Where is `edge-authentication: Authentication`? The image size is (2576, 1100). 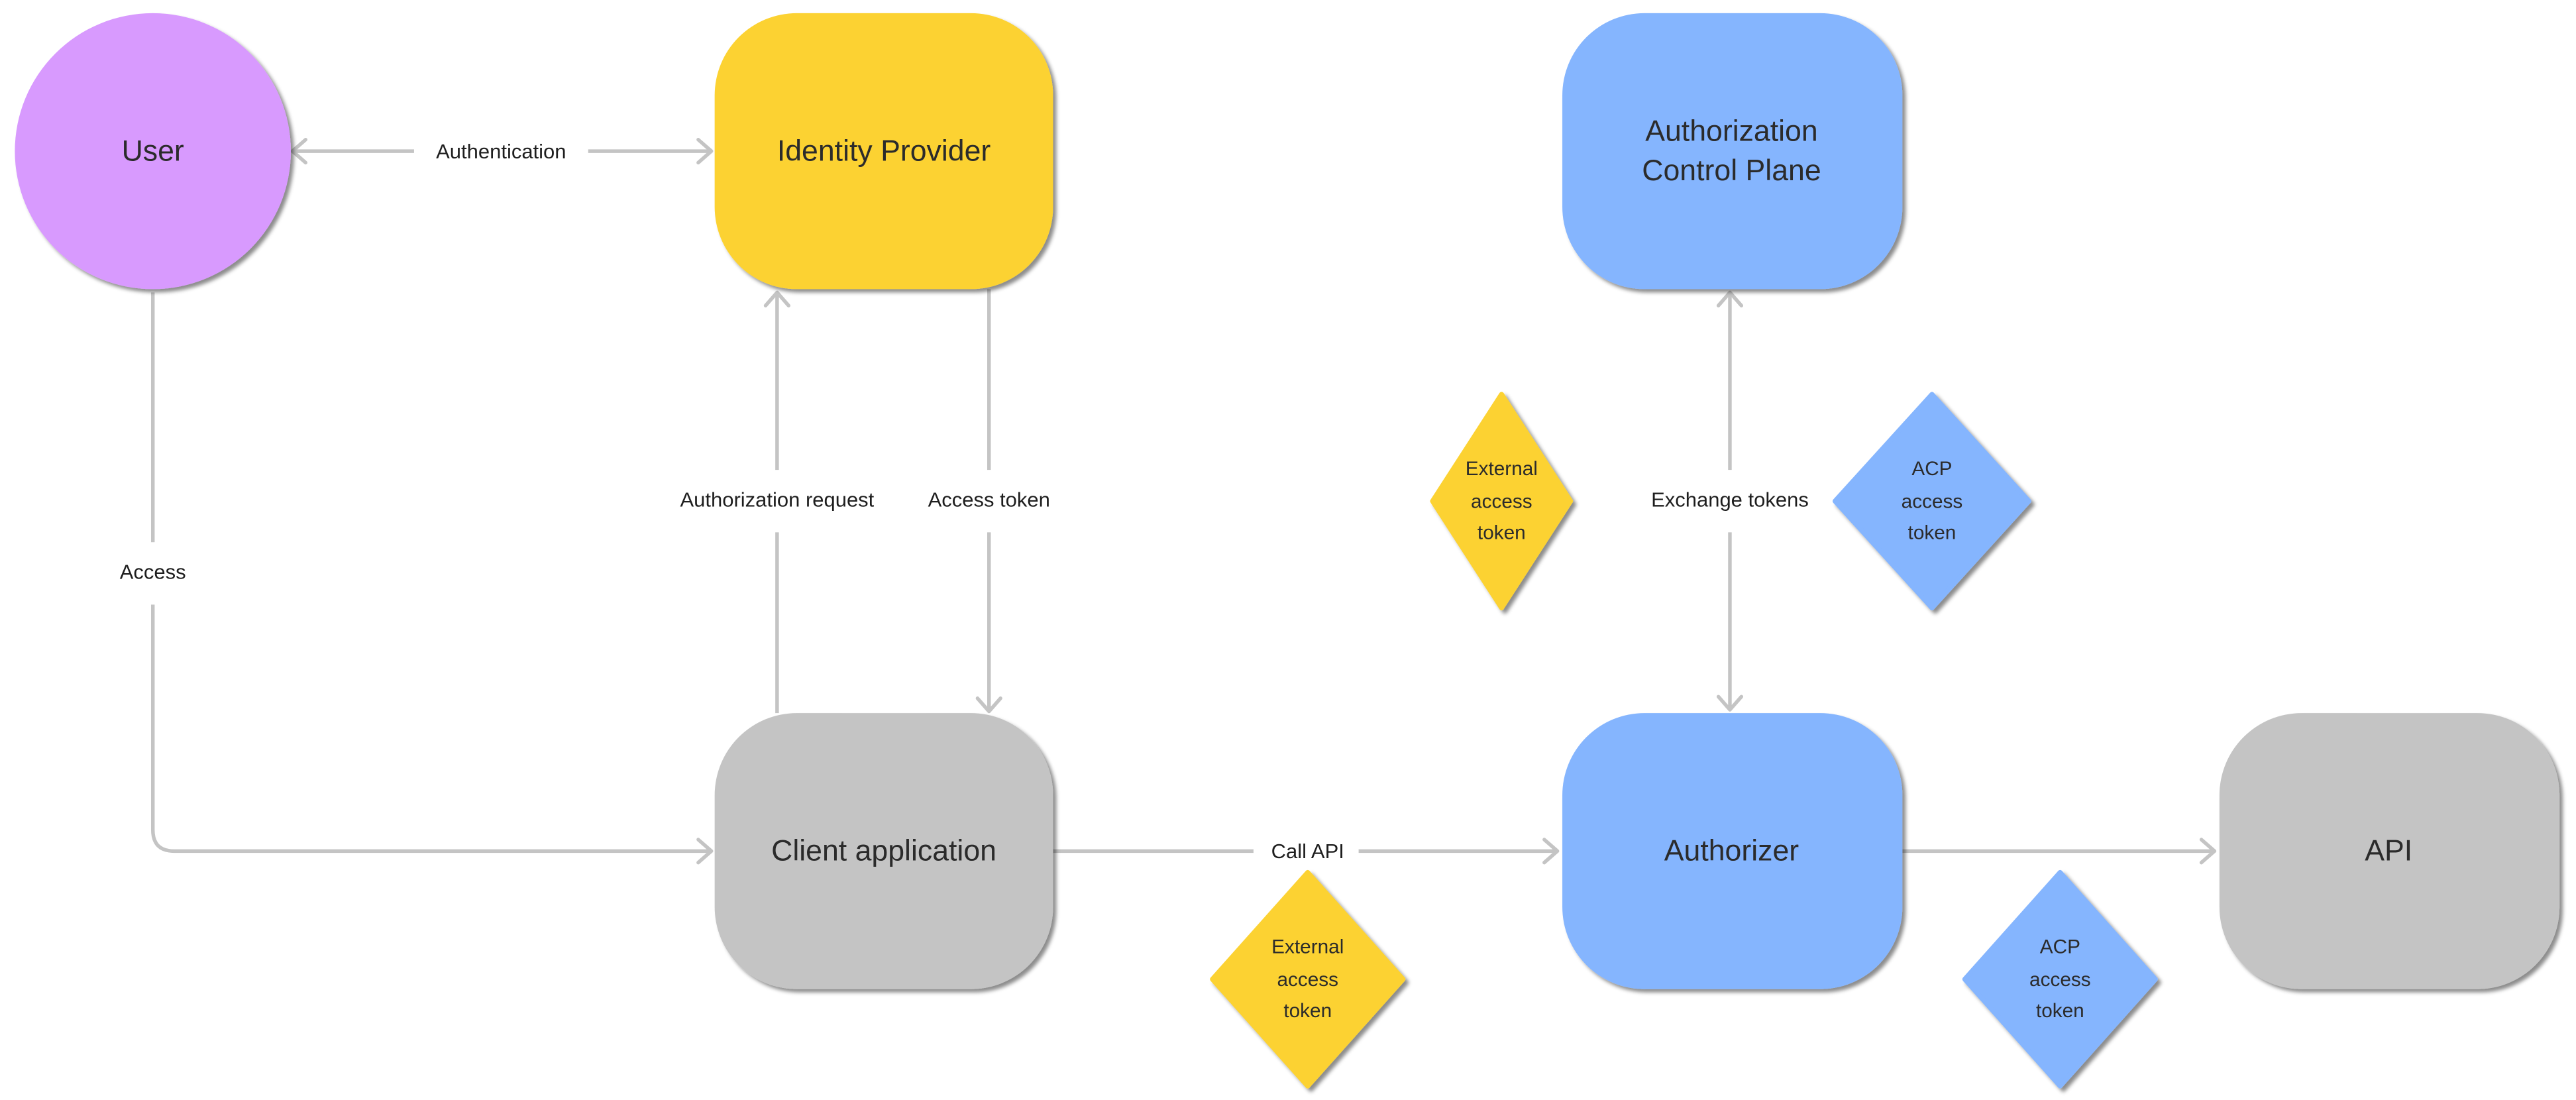 edge-authentication: Authentication is located at coordinates (502, 151).